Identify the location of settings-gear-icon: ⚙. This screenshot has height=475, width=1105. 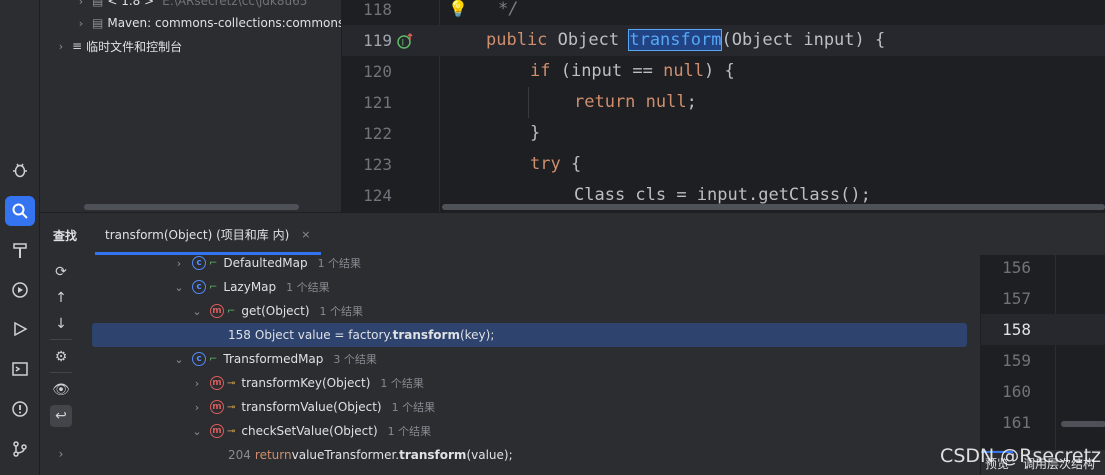
(61, 357).